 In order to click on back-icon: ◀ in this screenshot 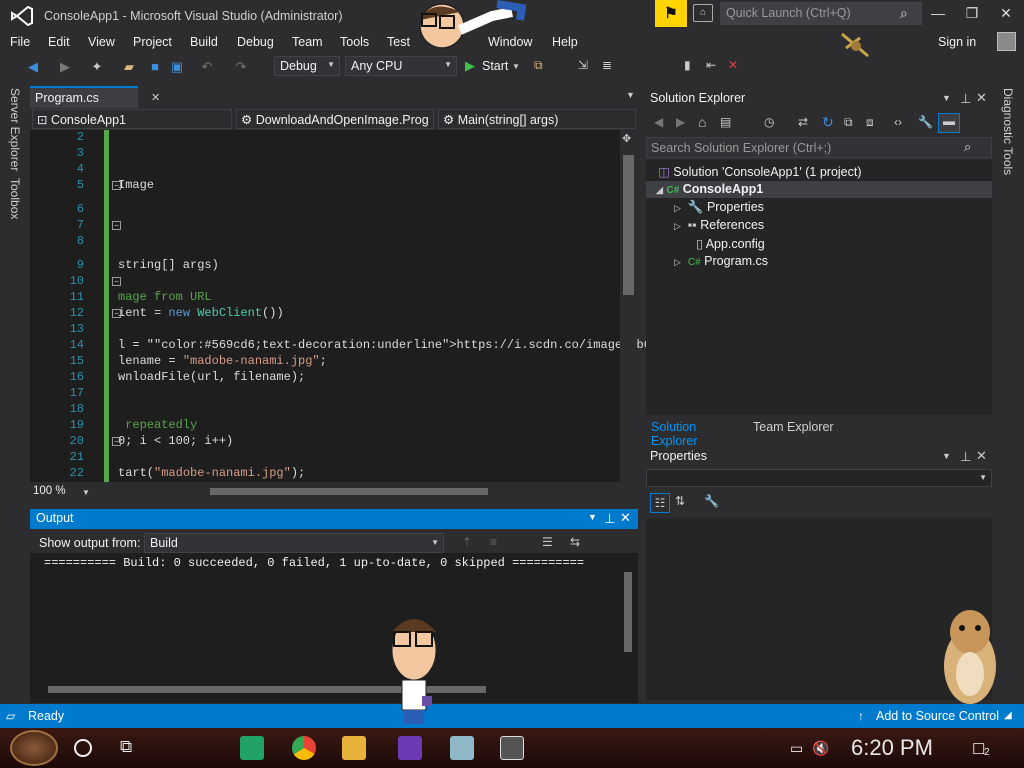, I will do `click(33, 67)`.